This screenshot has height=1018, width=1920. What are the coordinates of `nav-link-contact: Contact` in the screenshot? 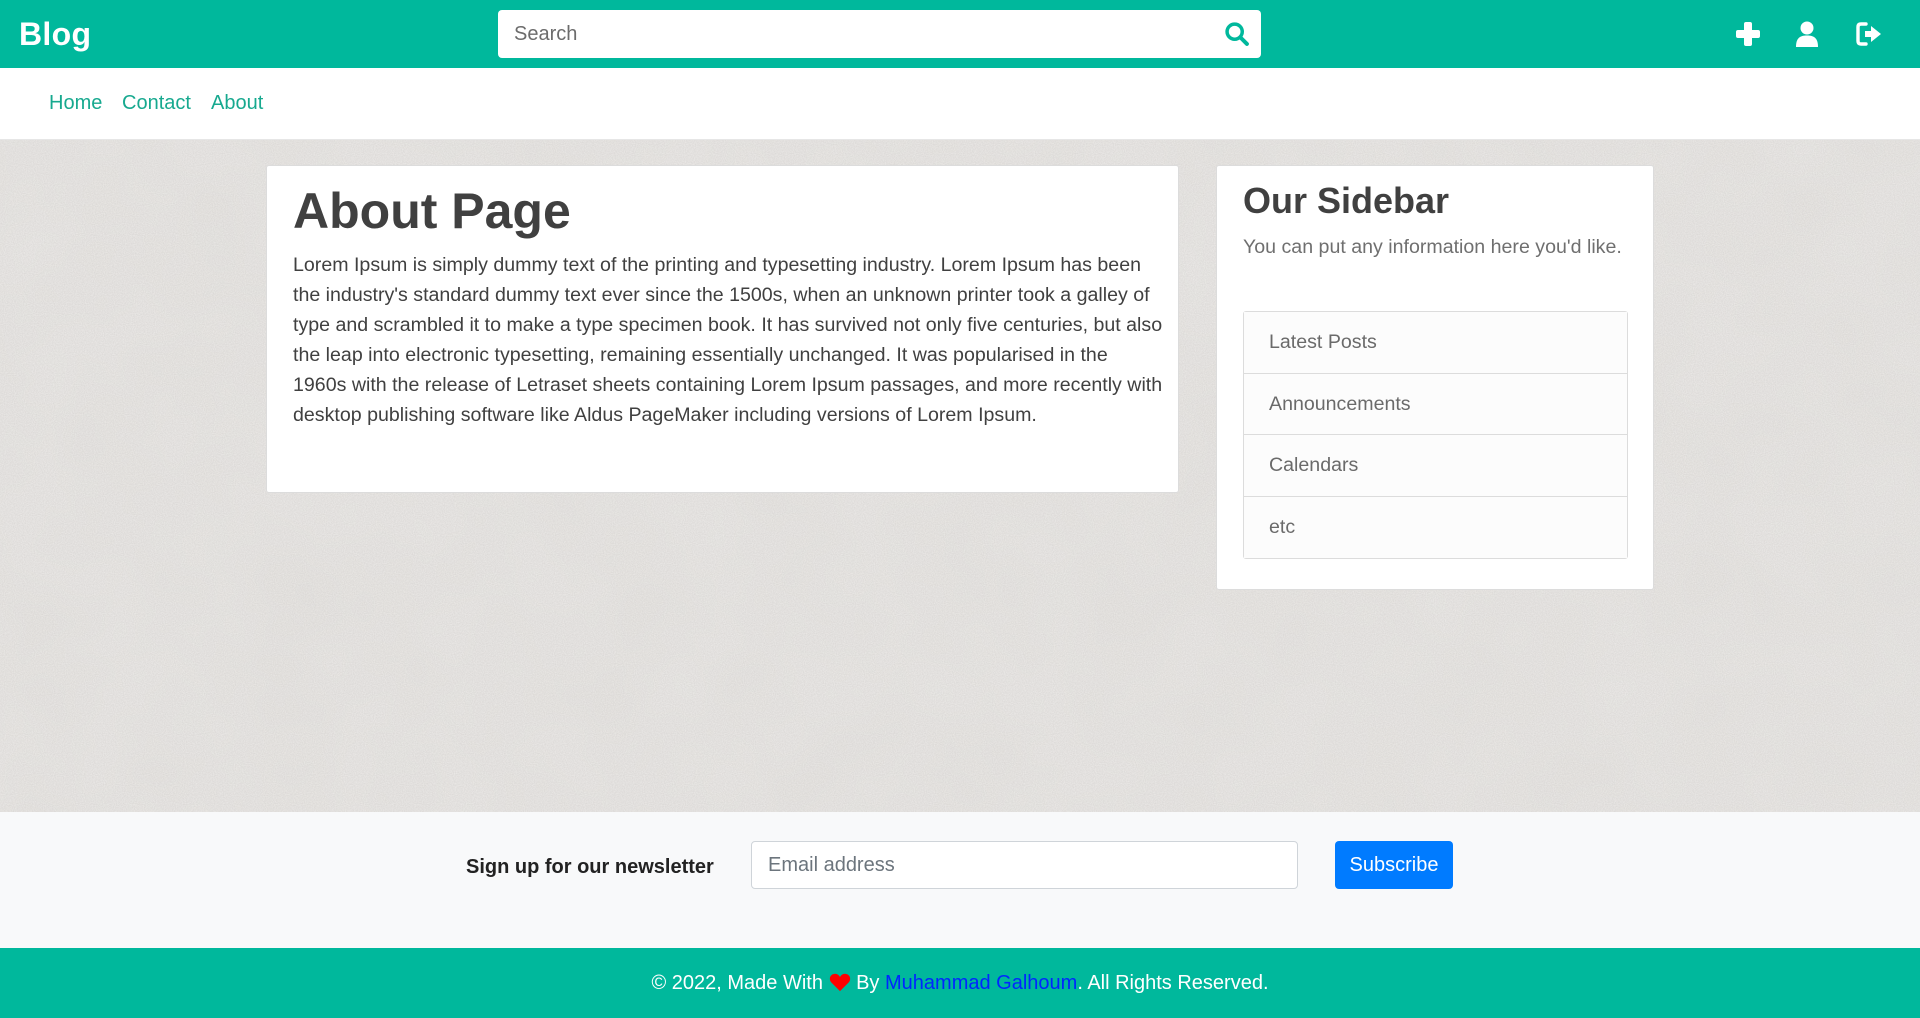 It's located at (156, 103).